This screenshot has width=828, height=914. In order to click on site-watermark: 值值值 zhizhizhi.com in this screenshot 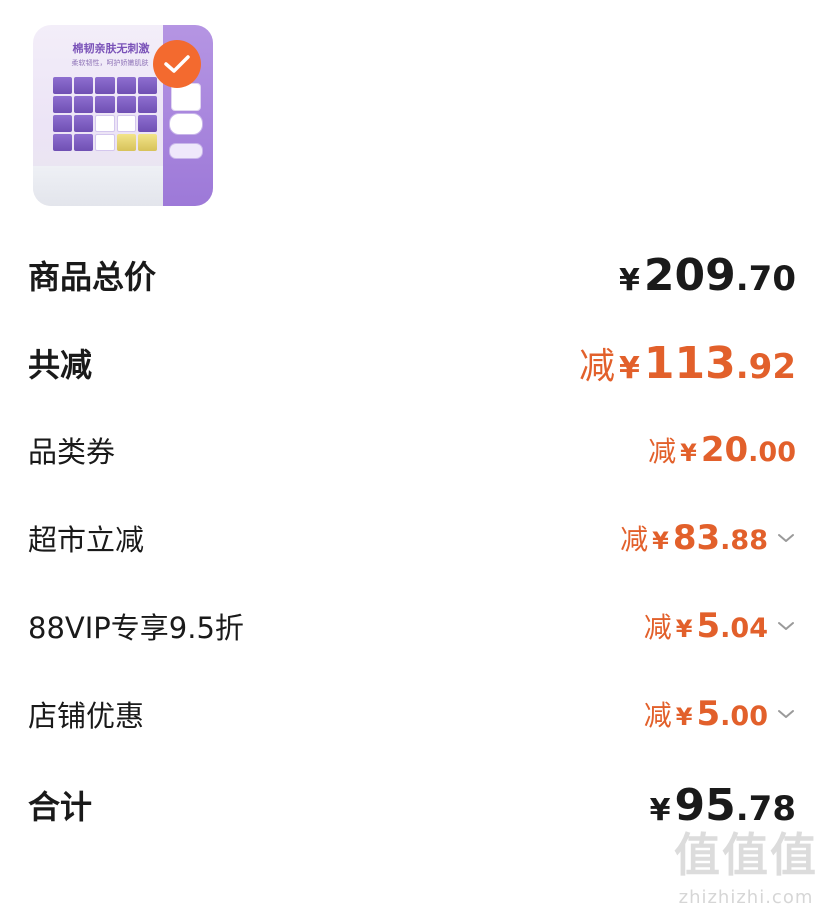, I will do `click(746, 863)`.